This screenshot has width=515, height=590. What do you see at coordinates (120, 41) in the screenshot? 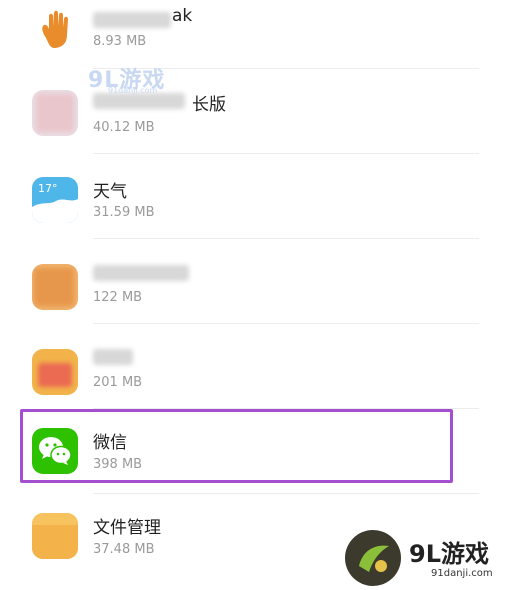
I see `app-size: 8.93 MB` at bounding box center [120, 41].